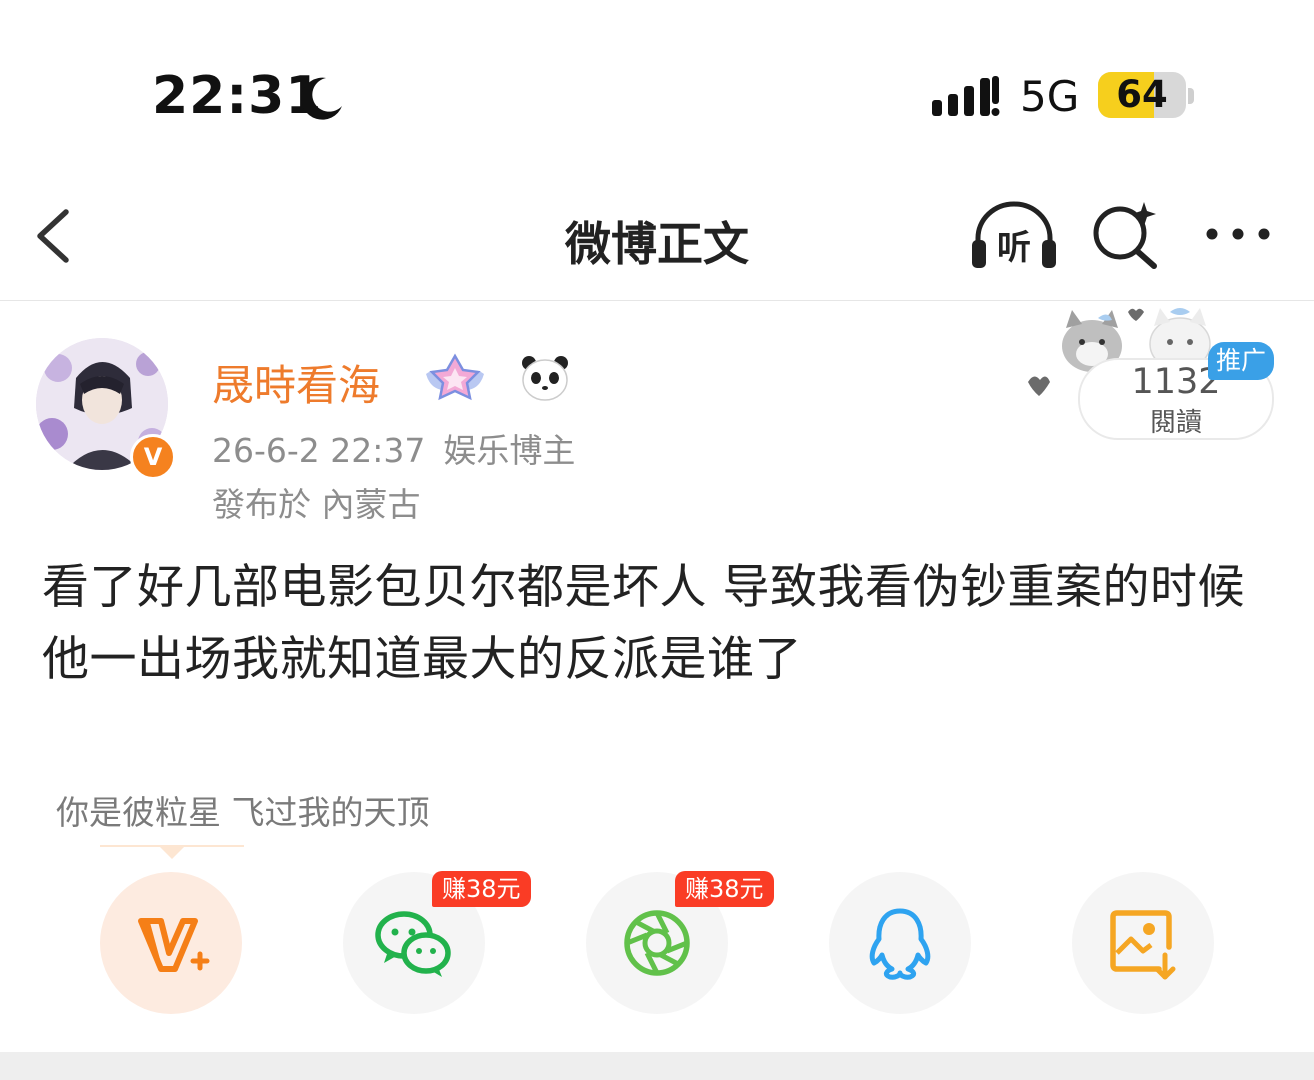 The width and height of the screenshot is (1314, 1080). What do you see at coordinates (413, 944) in the screenshot?
I see `wechat-icon` at bounding box center [413, 944].